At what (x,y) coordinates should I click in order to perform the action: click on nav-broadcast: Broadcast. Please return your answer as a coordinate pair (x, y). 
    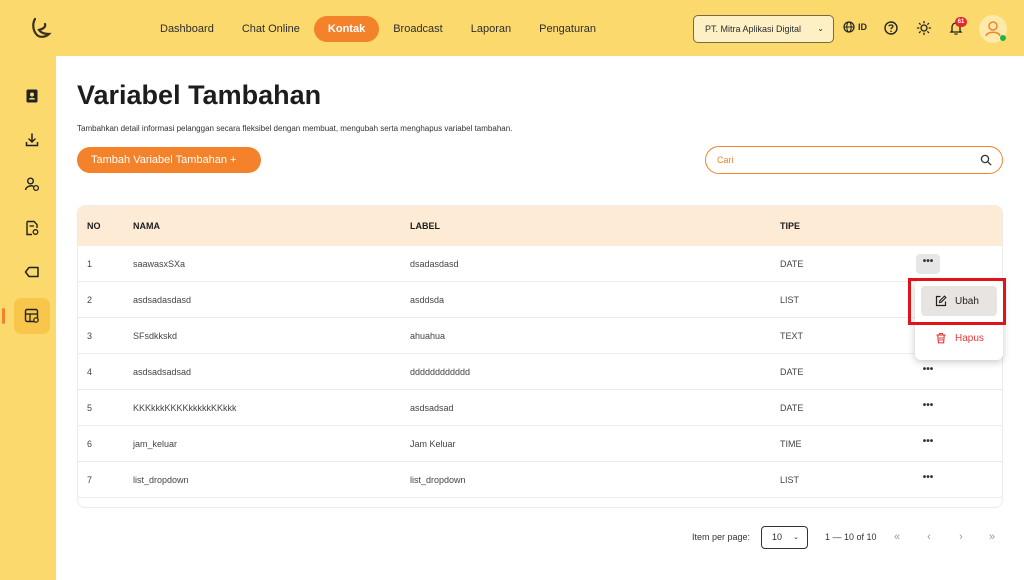
    Looking at the image, I should click on (418, 29).